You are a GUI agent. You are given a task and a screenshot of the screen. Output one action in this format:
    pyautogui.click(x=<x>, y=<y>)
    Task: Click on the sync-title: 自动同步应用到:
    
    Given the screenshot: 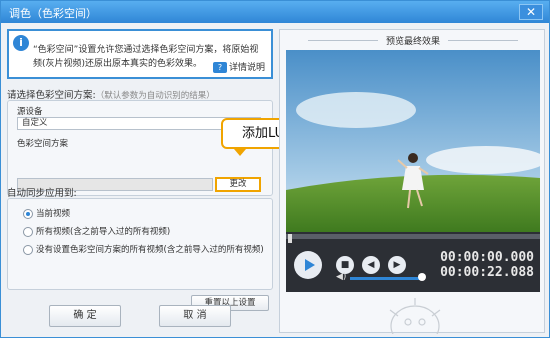 What is the action you would take?
    pyautogui.click(x=42, y=193)
    